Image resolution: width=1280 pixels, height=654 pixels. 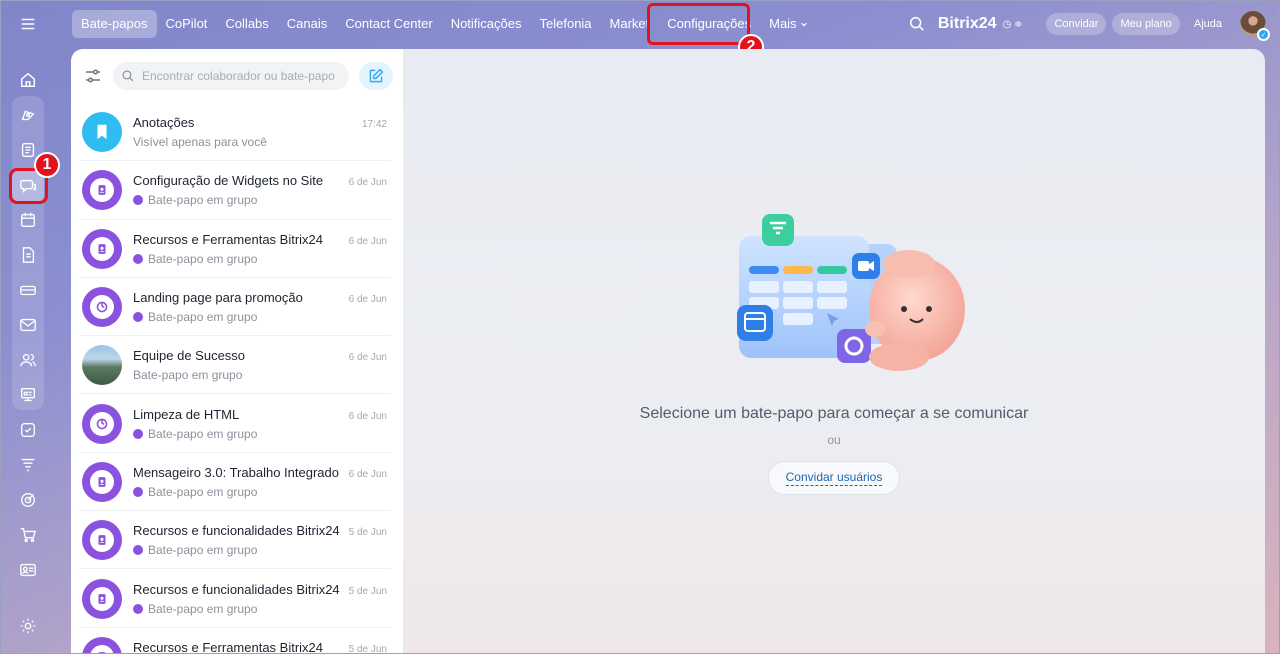 I want to click on help-button: Ajuda, so click(x=1208, y=24).